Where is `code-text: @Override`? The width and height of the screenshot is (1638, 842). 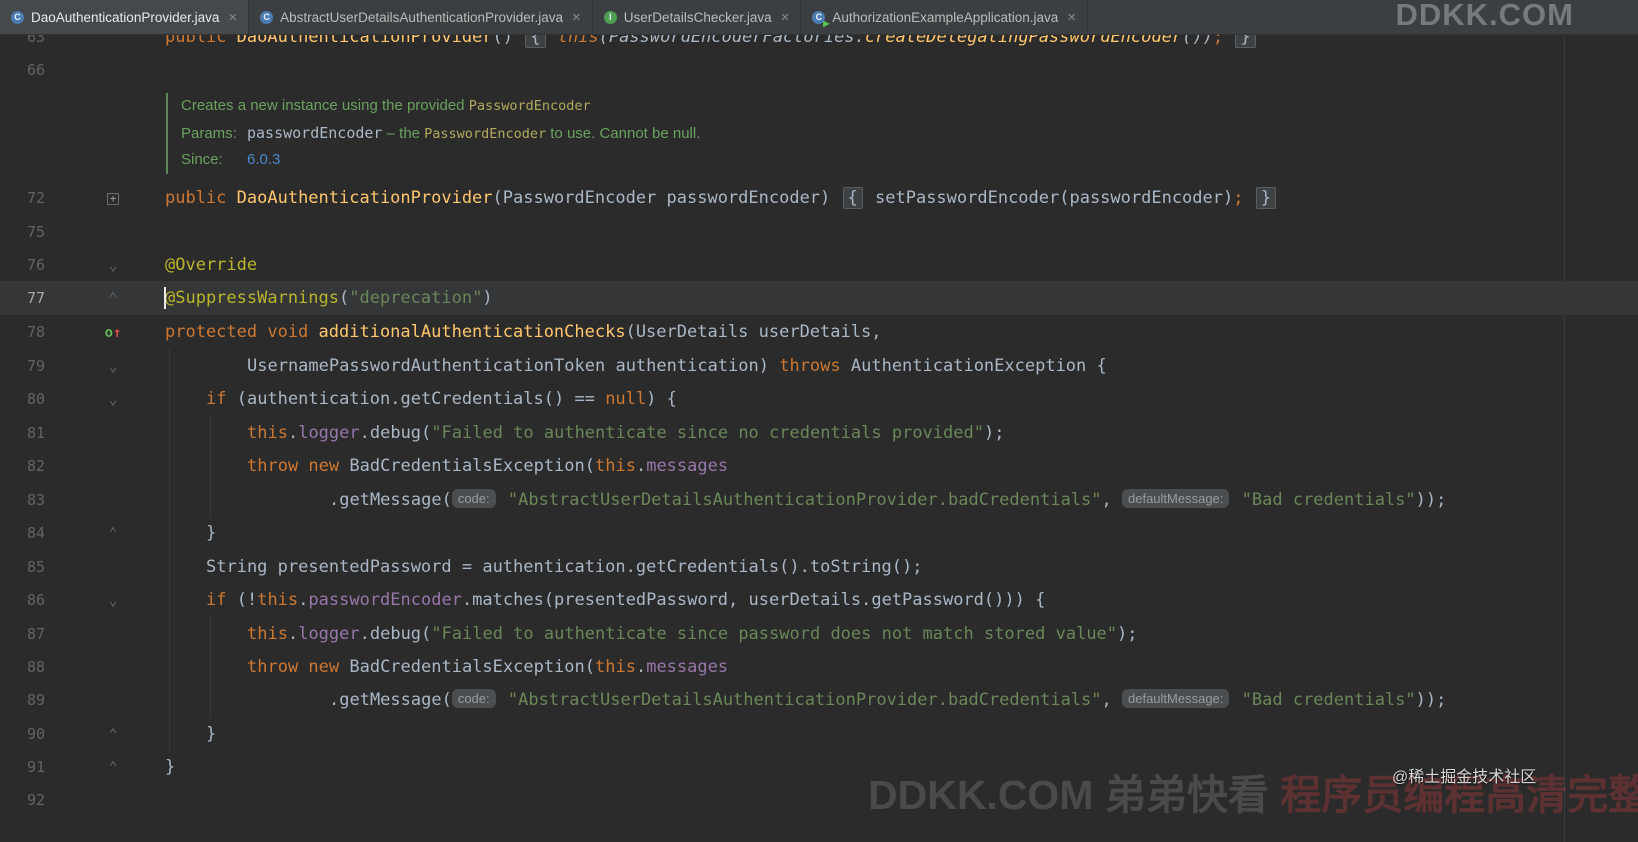
code-text: @Override is located at coordinates (211, 265).